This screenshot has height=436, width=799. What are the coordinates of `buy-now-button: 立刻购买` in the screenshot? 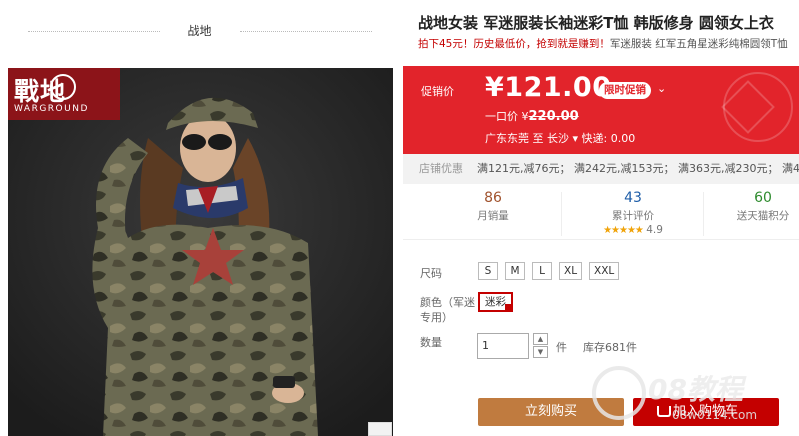 It's located at (551, 412).